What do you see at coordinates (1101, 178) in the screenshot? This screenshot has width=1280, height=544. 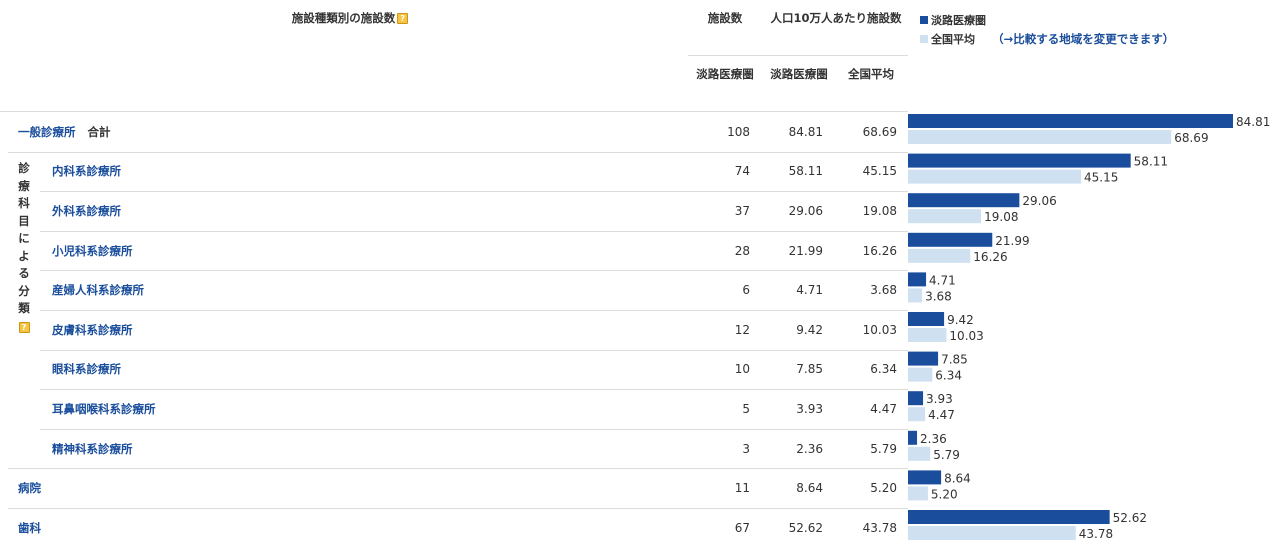 I see `bar-label-national: 45.15` at bounding box center [1101, 178].